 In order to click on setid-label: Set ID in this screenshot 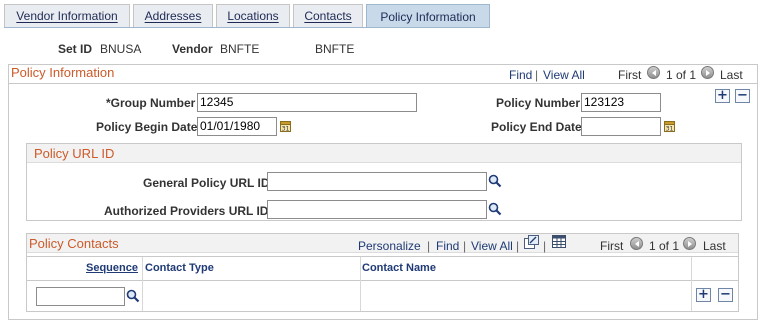, I will do `click(75, 49)`.